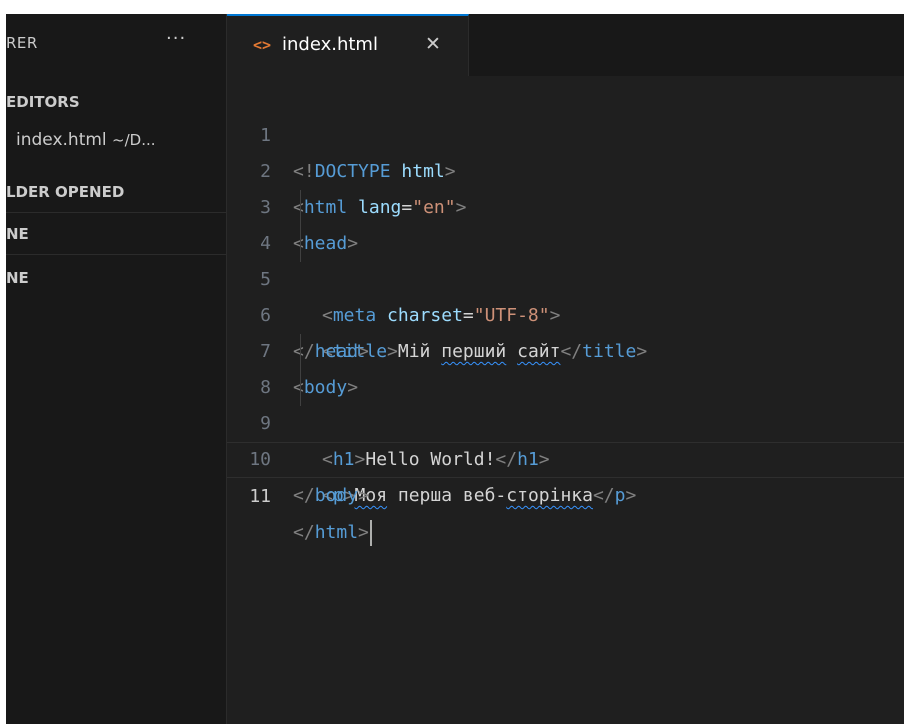 This screenshot has width=904, height=724. What do you see at coordinates (332, 533) in the screenshot?
I see `line-text: </html>` at bounding box center [332, 533].